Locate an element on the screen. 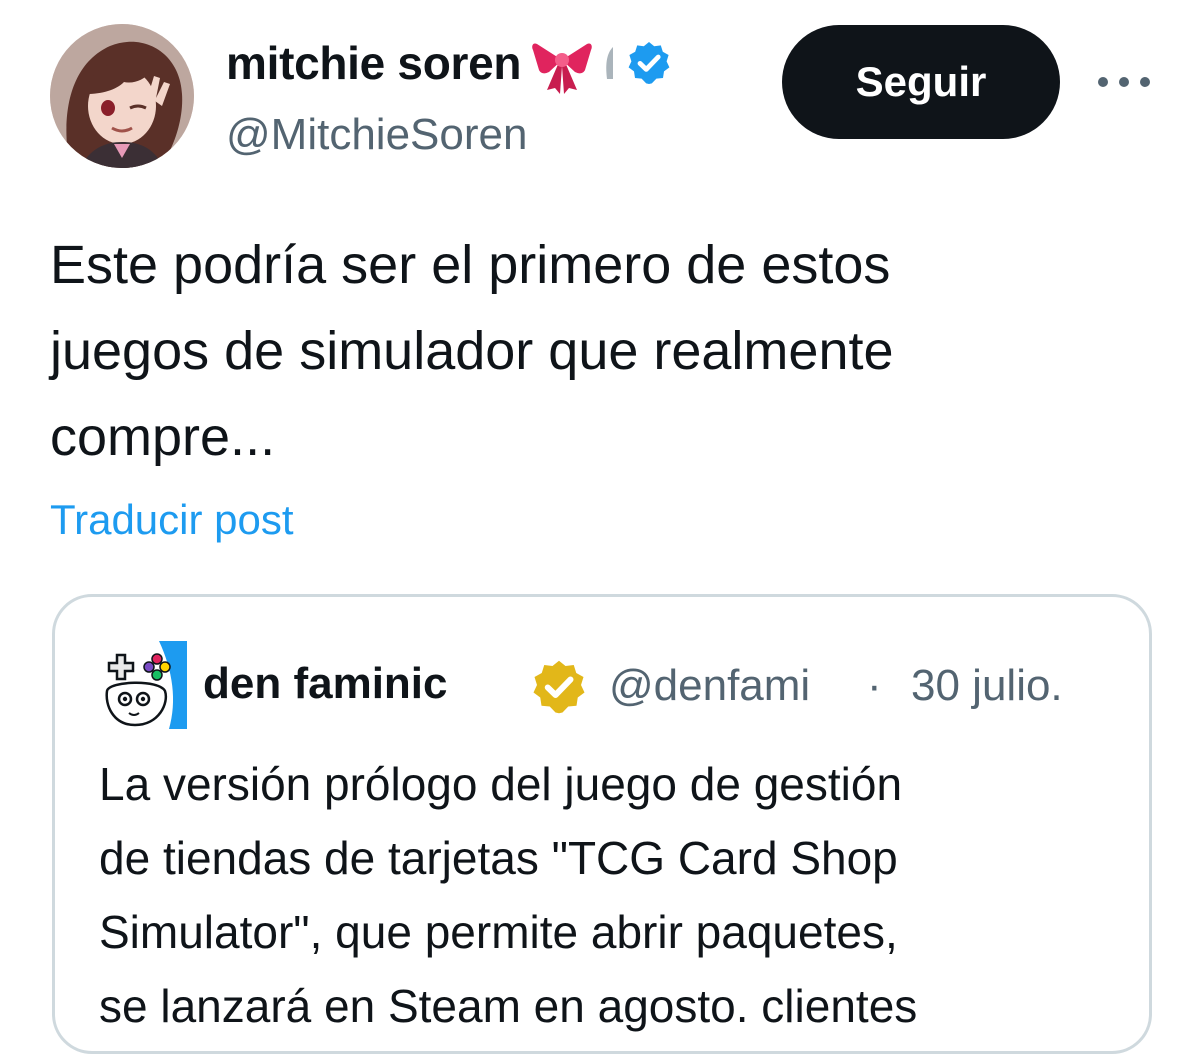  quoted-text-line: Simulator", que permite abrir paquetes, is located at coordinates (498, 932).